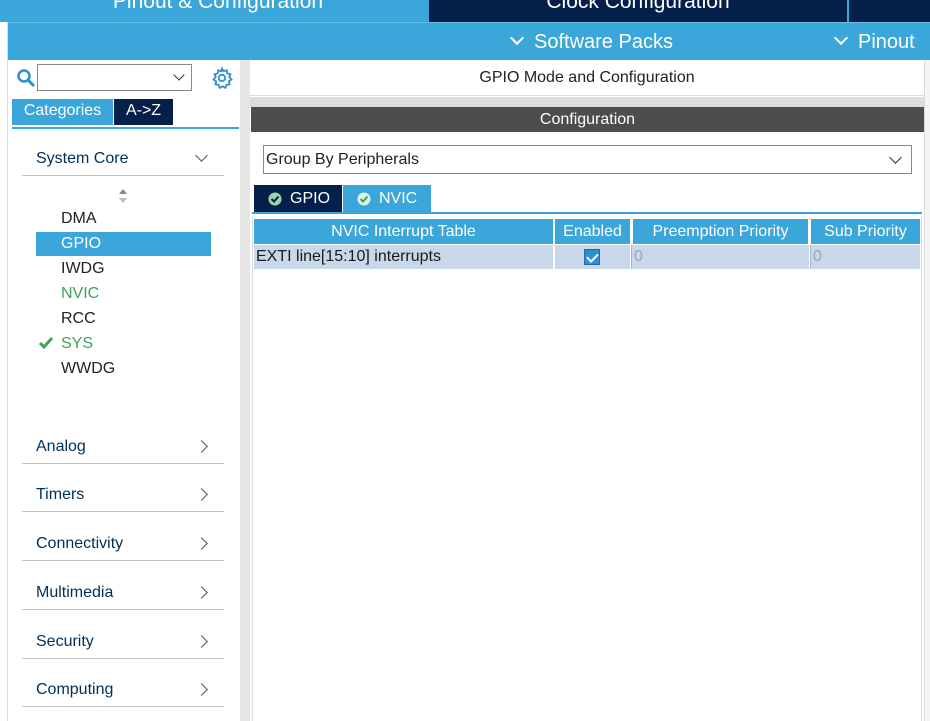 The width and height of the screenshot is (930, 721). I want to click on pinout-label: Pinout, so click(886, 42).